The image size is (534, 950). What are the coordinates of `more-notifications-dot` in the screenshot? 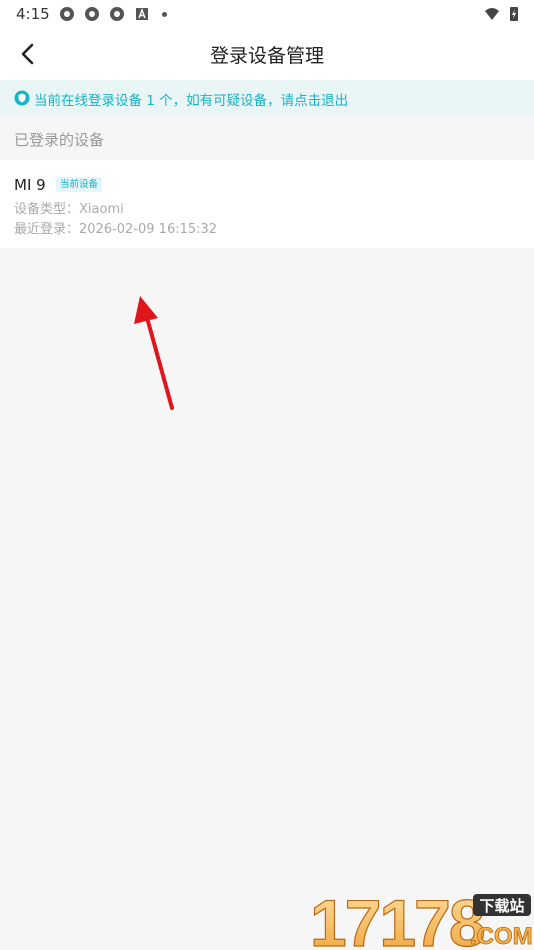 It's located at (164, 14).